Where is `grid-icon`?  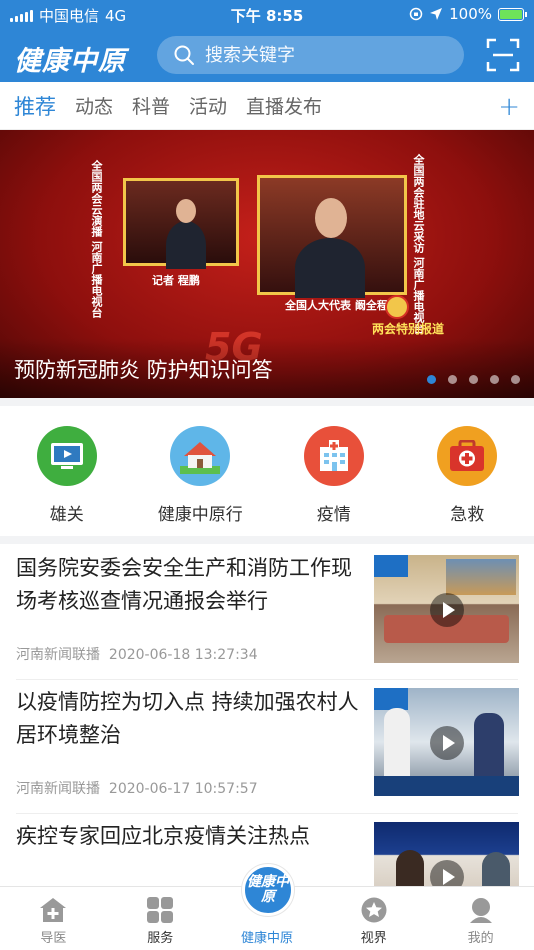
grid-icon is located at coordinates (160, 910).